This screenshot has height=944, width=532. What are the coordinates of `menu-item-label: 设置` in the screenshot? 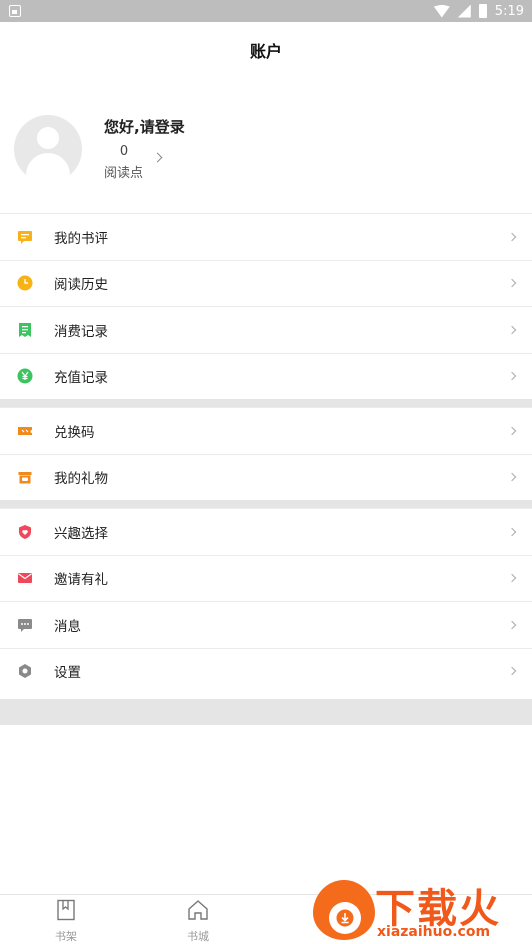 It's located at (67, 673).